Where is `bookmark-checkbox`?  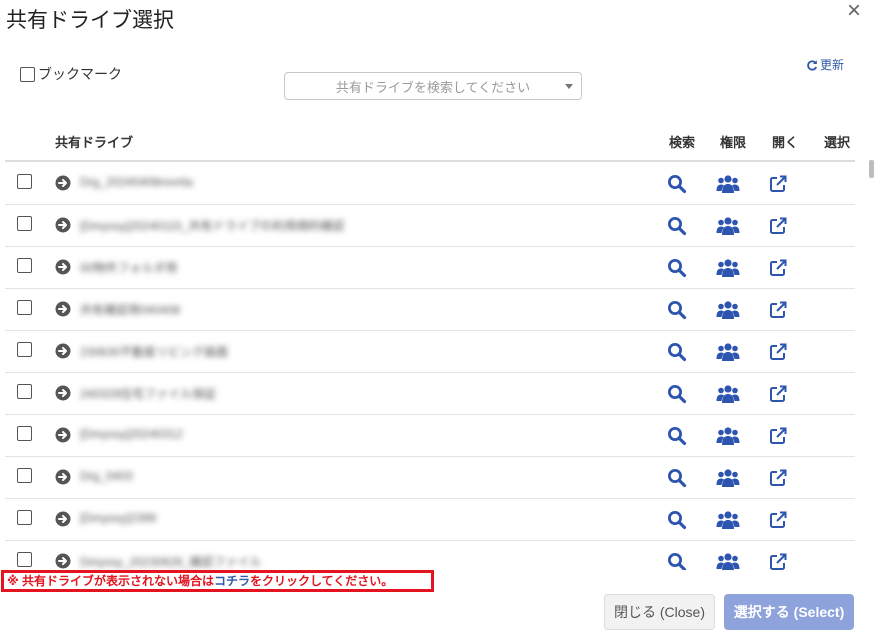 bookmark-checkbox is located at coordinates (27, 74).